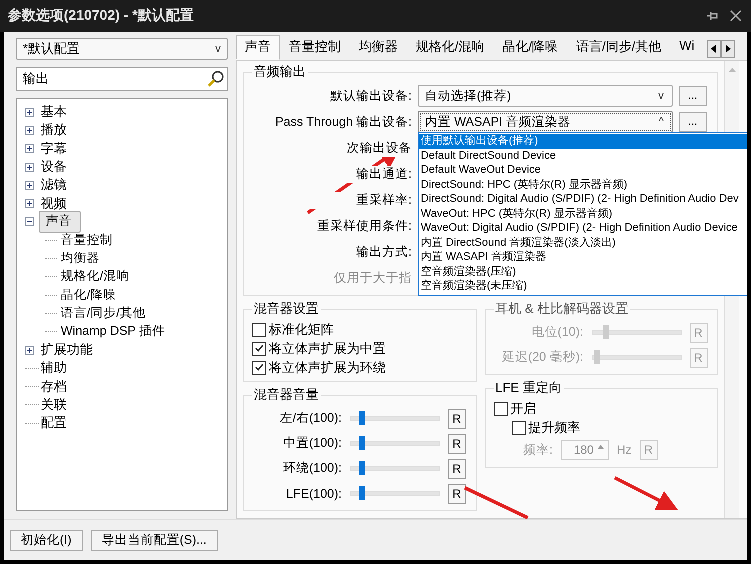 The image size is (751, 564). What do you see at coordinates (286, 309) in the screenshot?
I see `group-title: 混音器设置` at bounding box center [286, 309].